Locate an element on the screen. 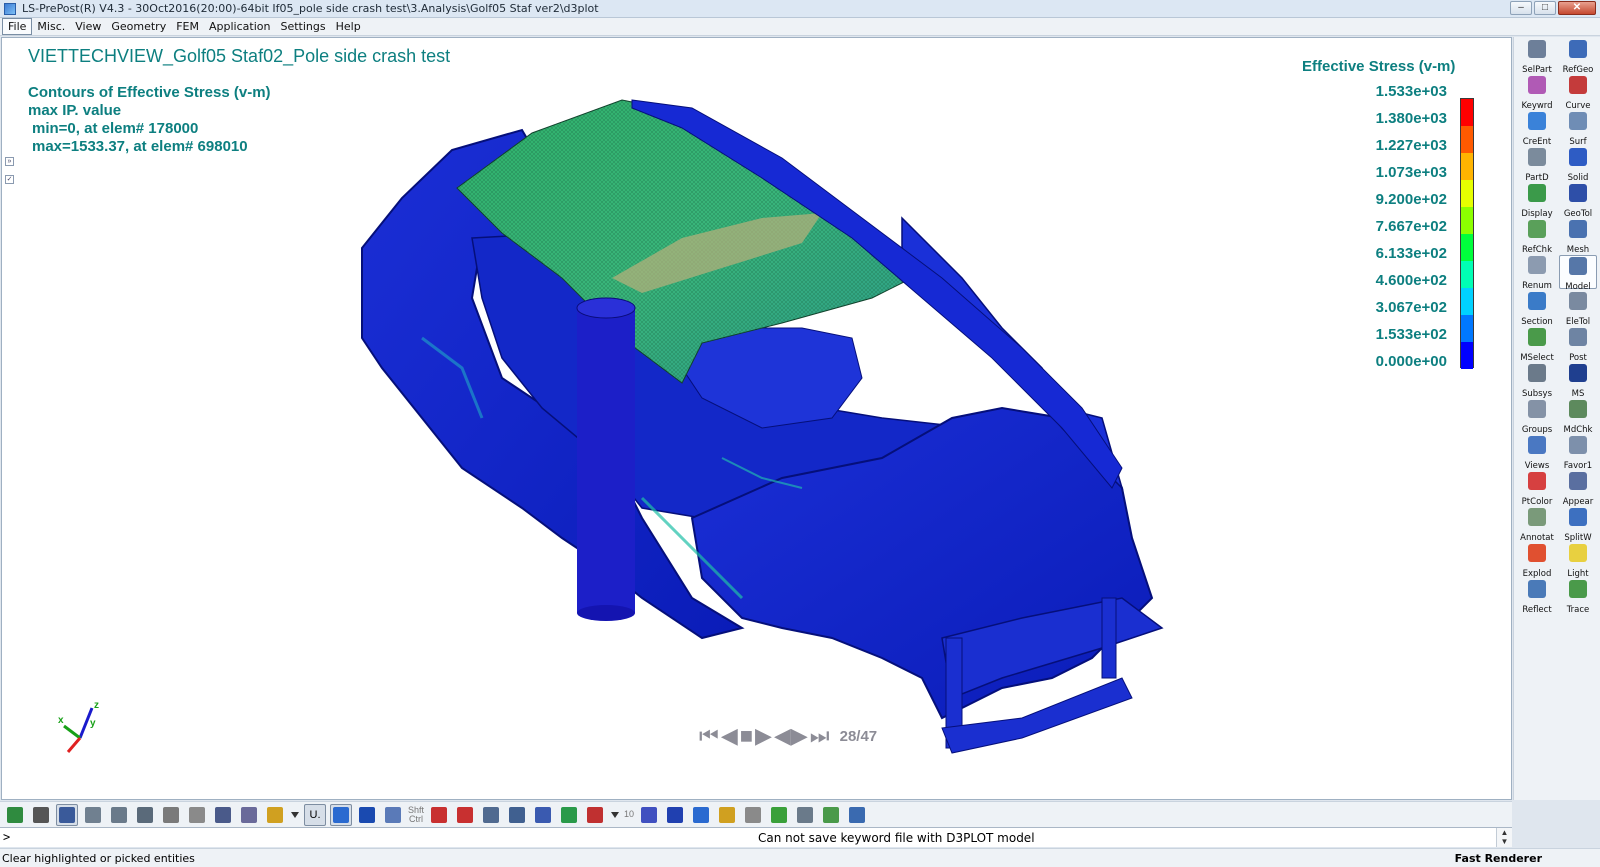 The height and width of the screenshot is (867, 1600). legend-band is located at coordinates (1467, 166).